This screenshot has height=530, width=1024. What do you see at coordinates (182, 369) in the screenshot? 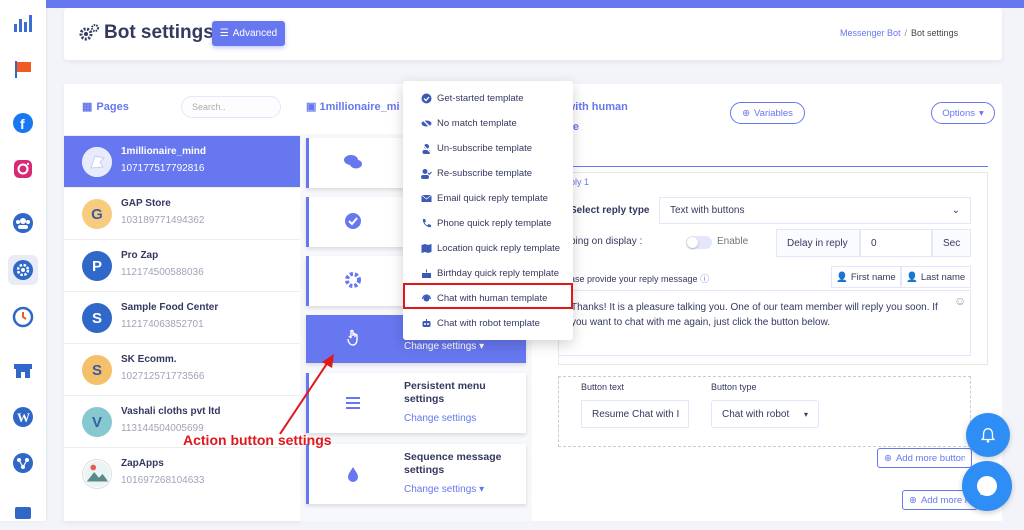
I see `page-list-item: S SK Ecomm. 102712571773566` at bounding box center [182, 369].